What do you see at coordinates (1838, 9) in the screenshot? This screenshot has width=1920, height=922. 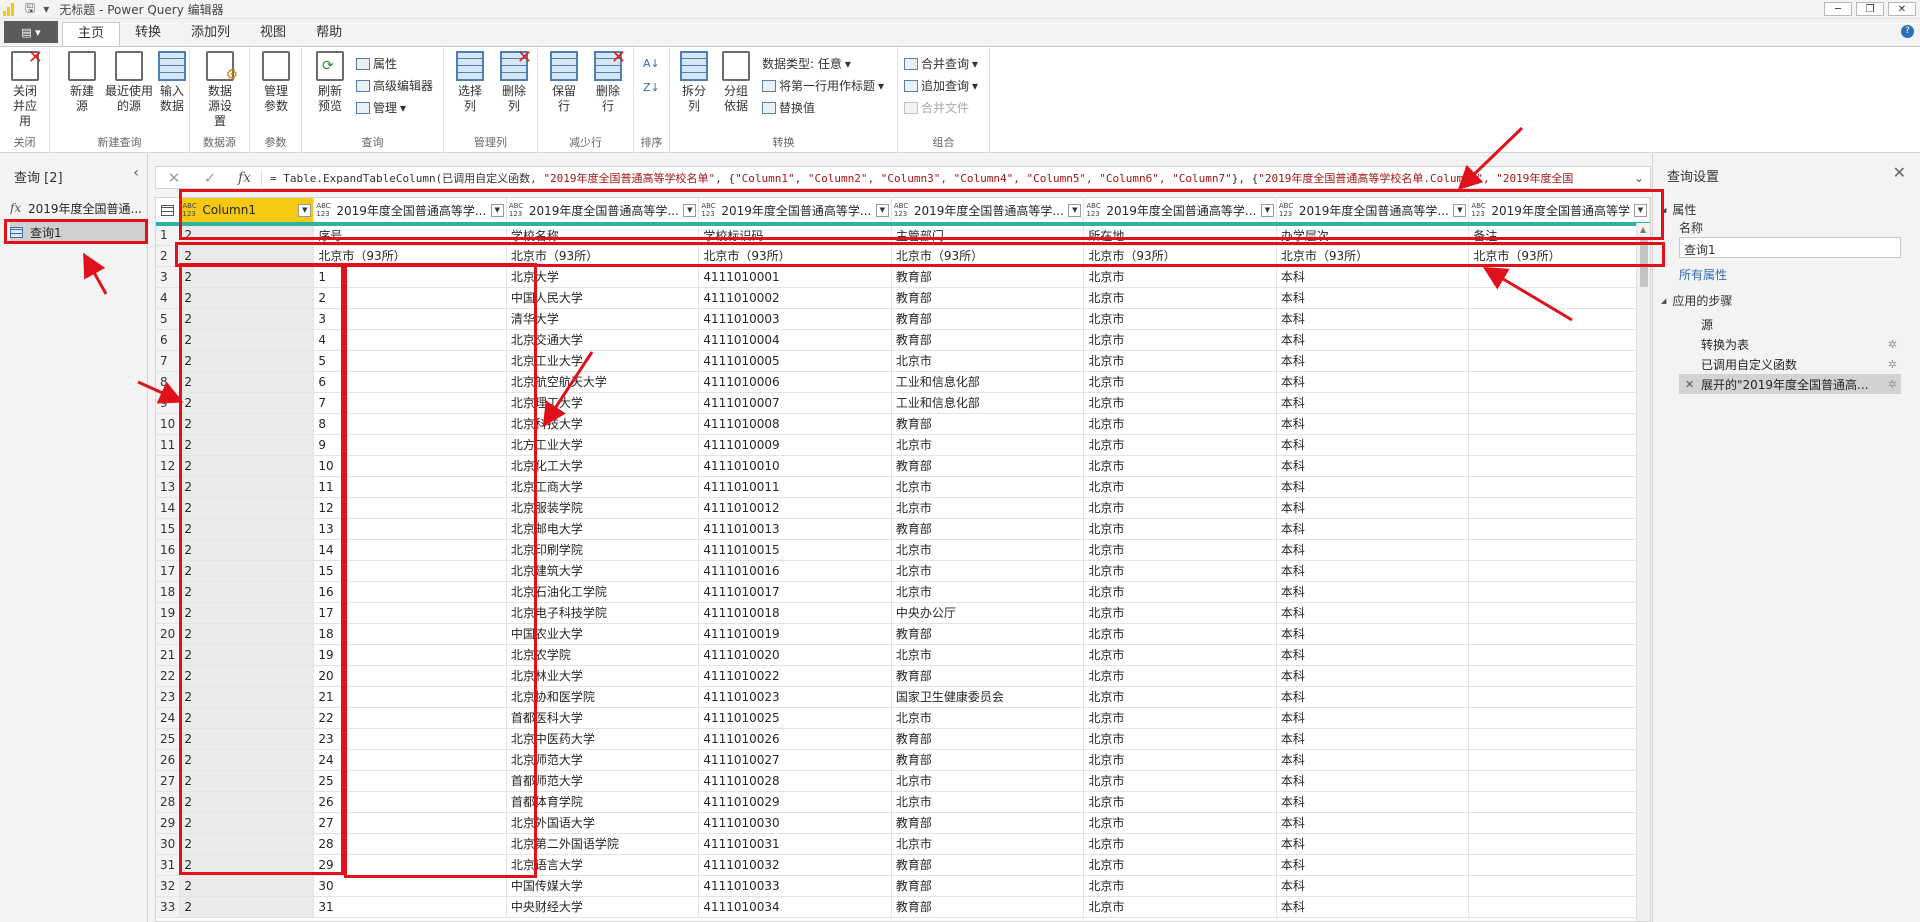 I see `minimize-button: ─` at bounding box center [1838, 9].